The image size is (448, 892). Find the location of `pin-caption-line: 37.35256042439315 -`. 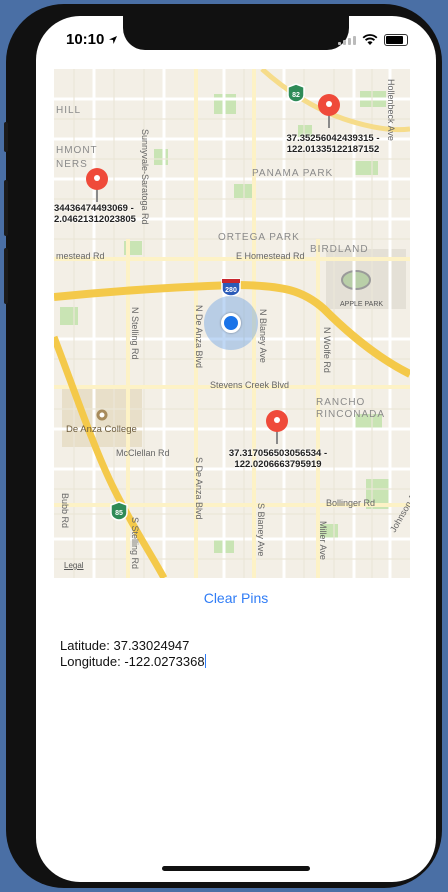

pin-caption-line: 37.35256042439315 - is located at coordinates (333, 138).